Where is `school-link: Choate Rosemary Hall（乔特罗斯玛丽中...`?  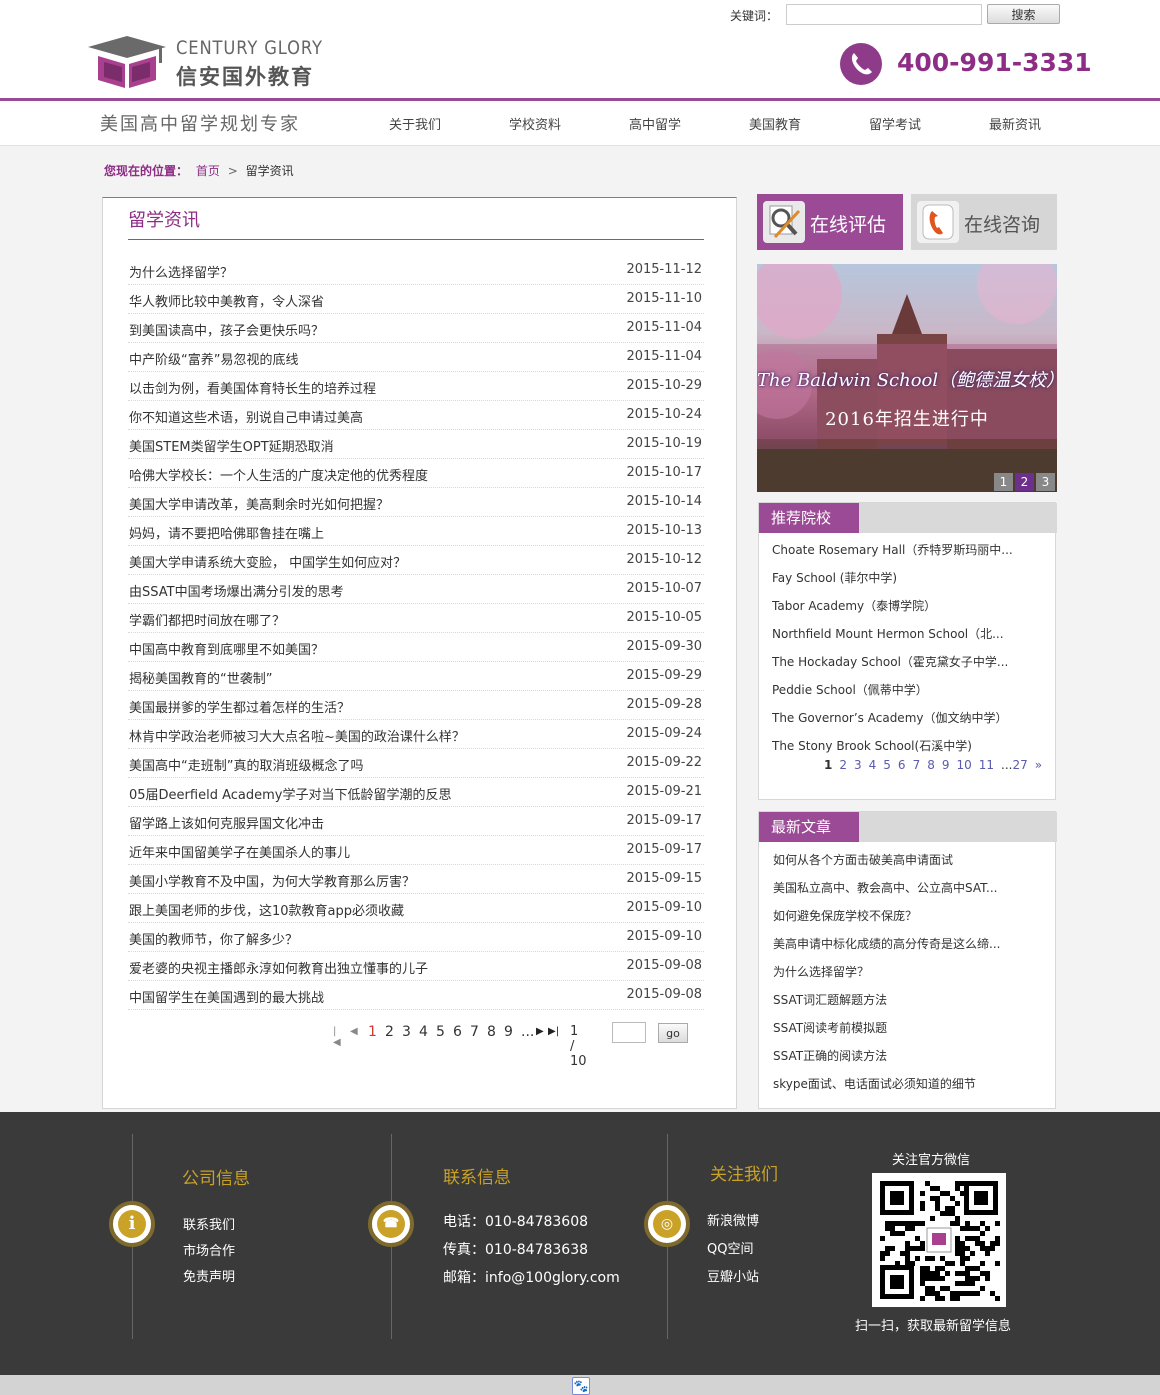 school-link: Choate Rosemary Hall（乔特罗斯玛丽中... is located at coordinates (912, 555).